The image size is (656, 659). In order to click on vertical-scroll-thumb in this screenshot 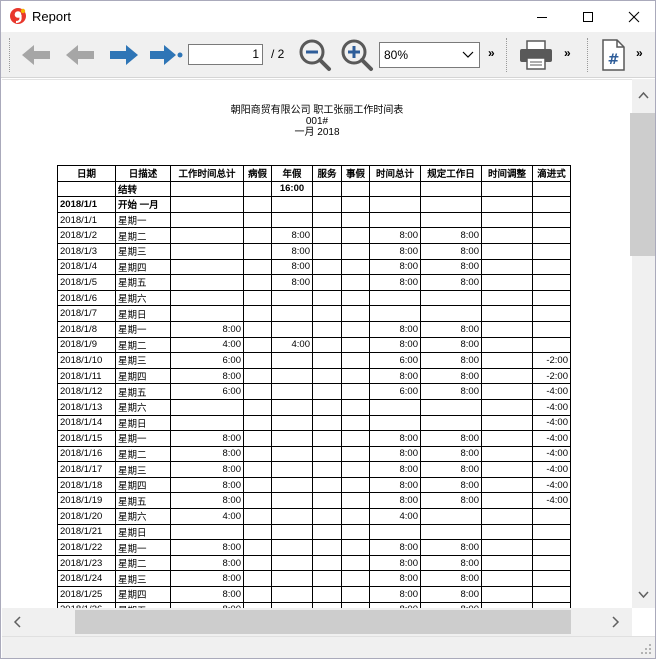, I will do `click(642, 184)`.